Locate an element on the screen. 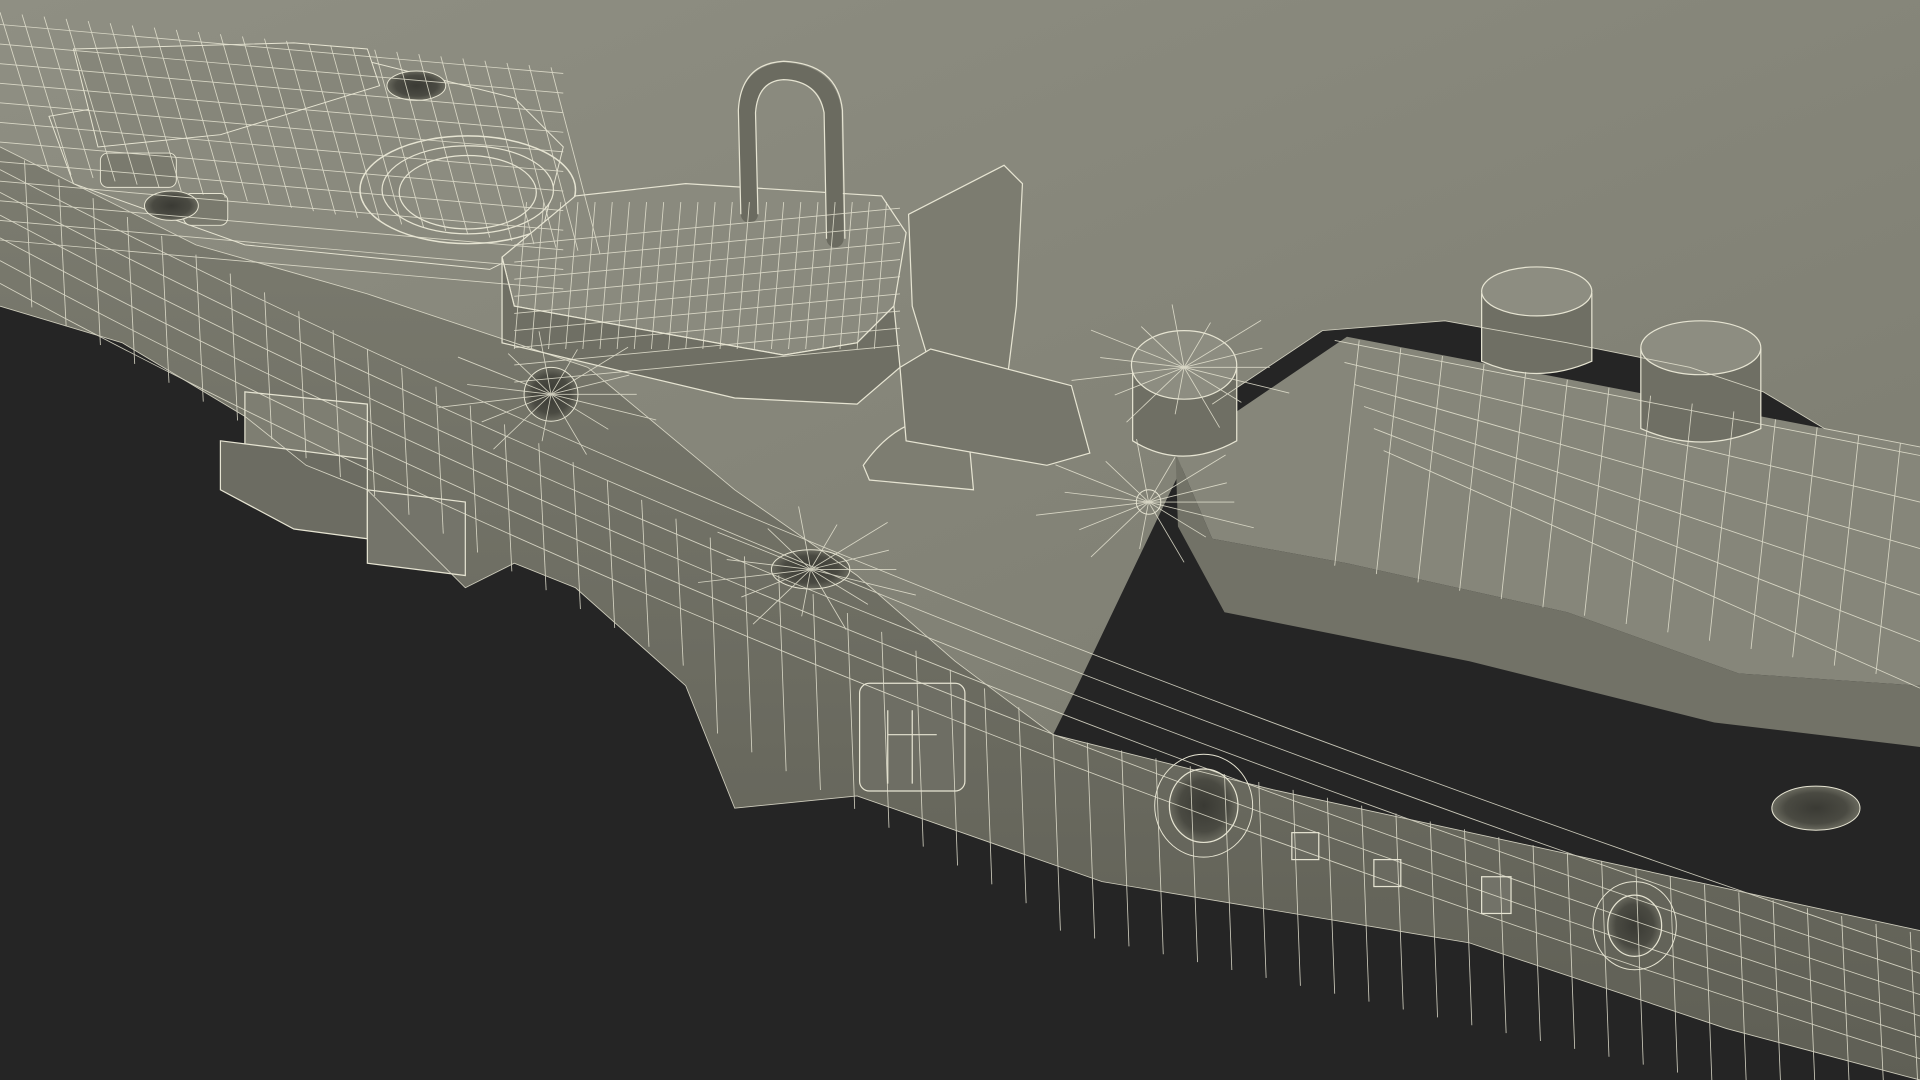 This screenshot has height=1080, width=1920. boss-1-top is located at coordinates (1184, 365).